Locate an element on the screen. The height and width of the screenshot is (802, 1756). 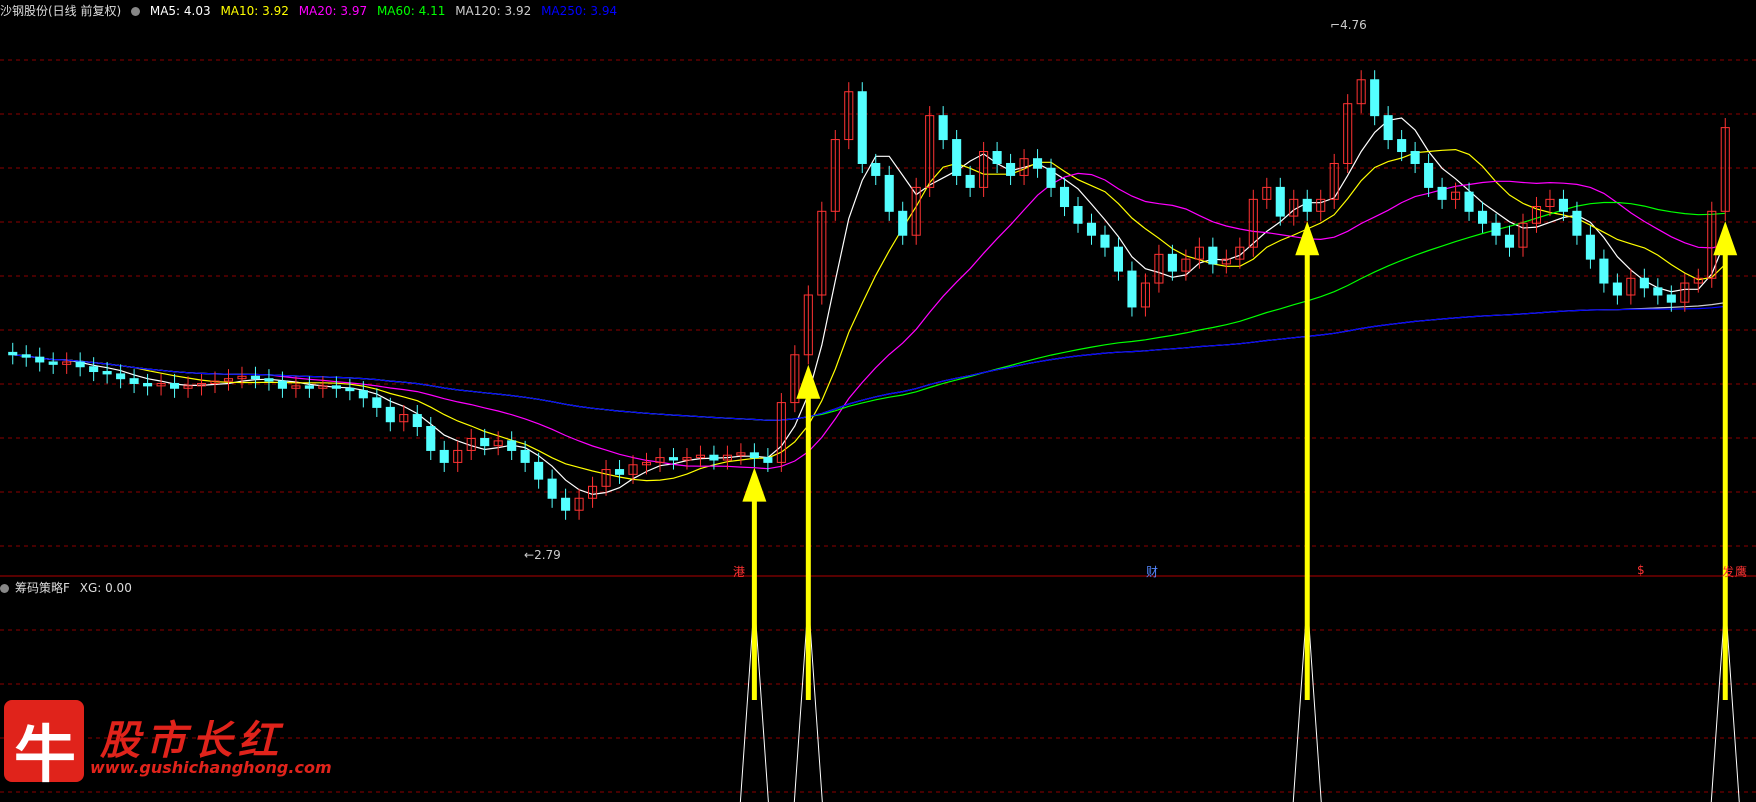
stock-title: 沙钢股份(日线 前复权) is located at coordinates (61, 11).